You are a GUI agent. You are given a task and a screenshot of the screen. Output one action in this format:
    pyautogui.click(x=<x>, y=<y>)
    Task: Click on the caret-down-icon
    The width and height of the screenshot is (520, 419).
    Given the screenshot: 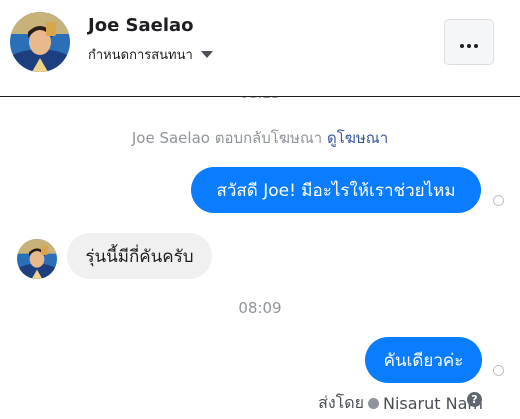 What is the action you would take?
    pyautogui.click(x=206, y=55)
    